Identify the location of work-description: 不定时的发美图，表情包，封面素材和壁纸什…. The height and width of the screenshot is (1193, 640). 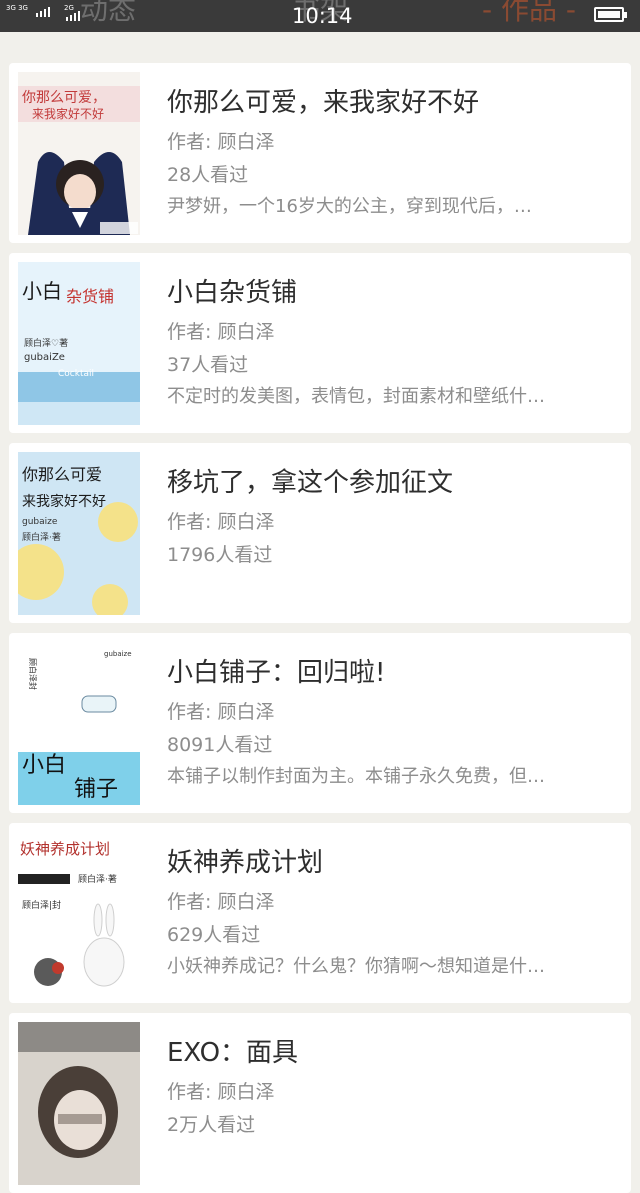
(356, 396).